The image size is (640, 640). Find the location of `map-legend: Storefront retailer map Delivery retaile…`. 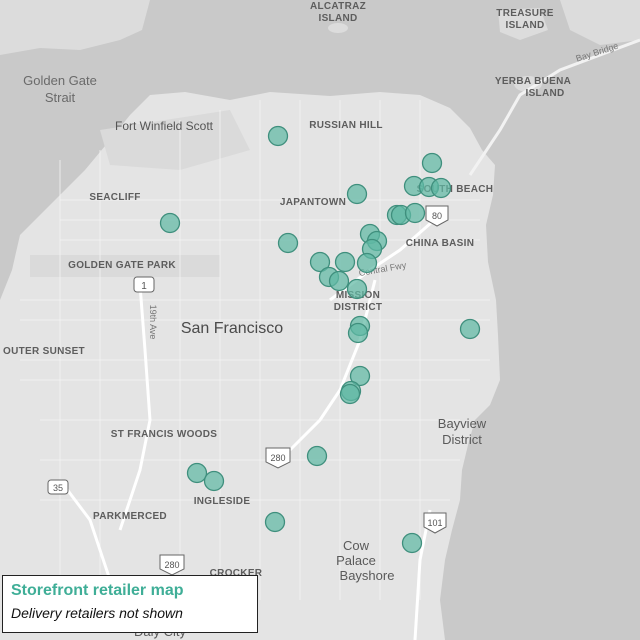

map-legend: Storefront retailer map Delivery retaile… is located at coordinates (130, 604).